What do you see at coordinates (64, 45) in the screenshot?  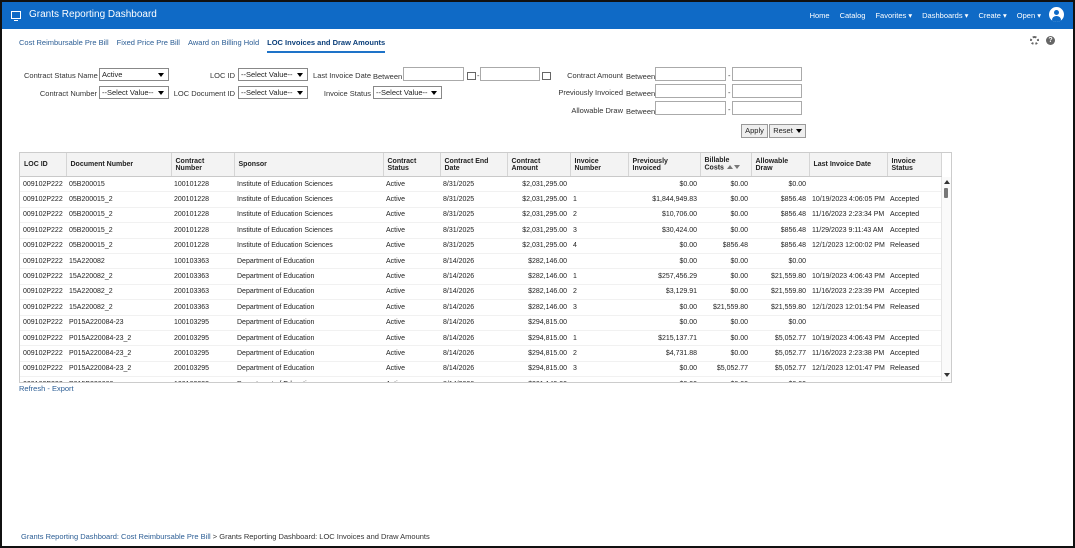 I see `tab-cost-reimbursable-pre-bill: Cost Reimbursable Pre Bill` at bounding box center [64, 45].